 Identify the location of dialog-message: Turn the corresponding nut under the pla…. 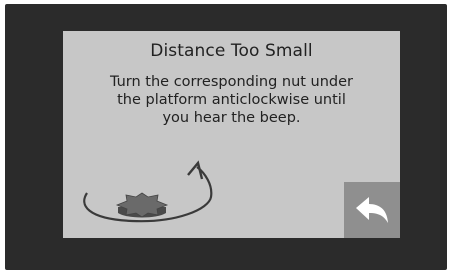
(231, 100).